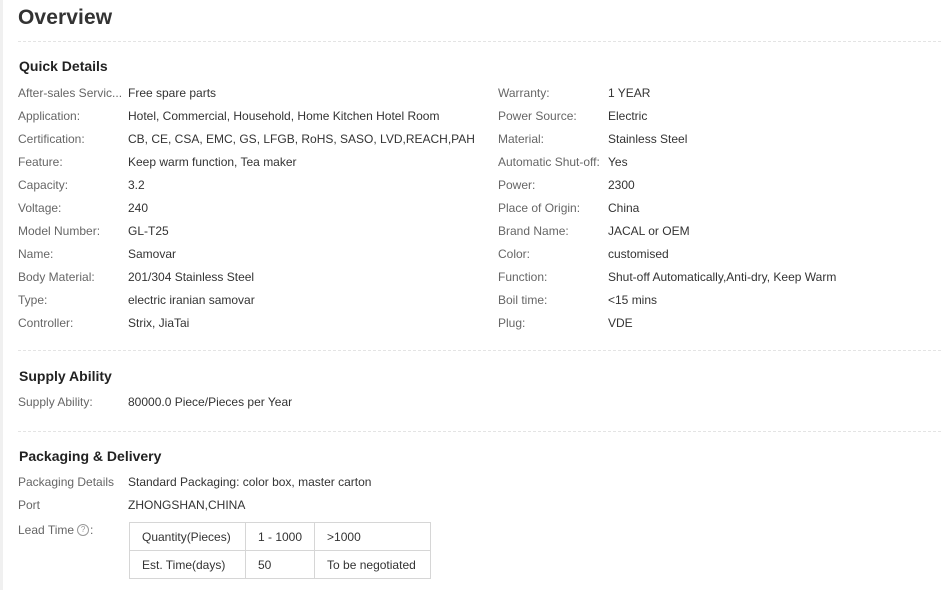 The image size is (941, 590). I want to click on detail-left: After-sales Servic... Free spare parts, so click(258, 93).